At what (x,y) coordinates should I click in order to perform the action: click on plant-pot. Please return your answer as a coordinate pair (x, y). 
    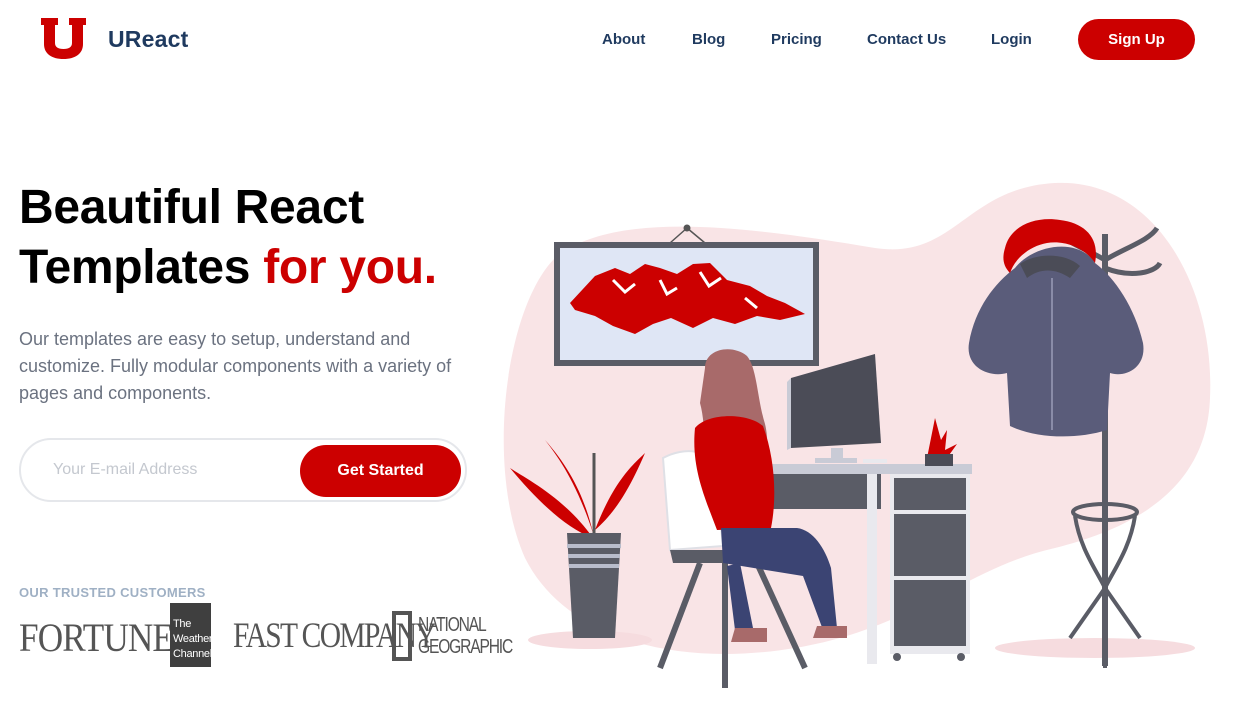
    Looking at the image, I should click on (594, 585).